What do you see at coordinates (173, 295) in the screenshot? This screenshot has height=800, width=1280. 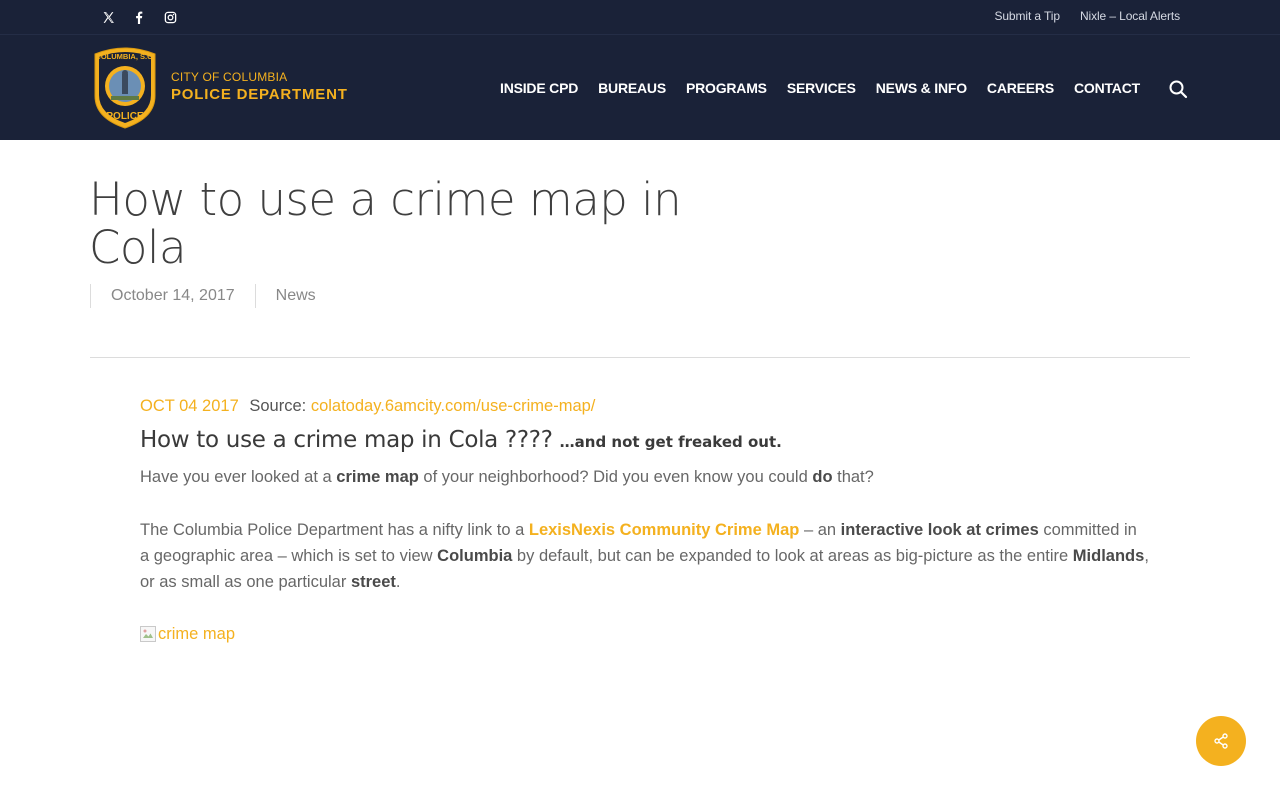 I see `post-date: October 14, 2017` at bounding box center [173, 295].